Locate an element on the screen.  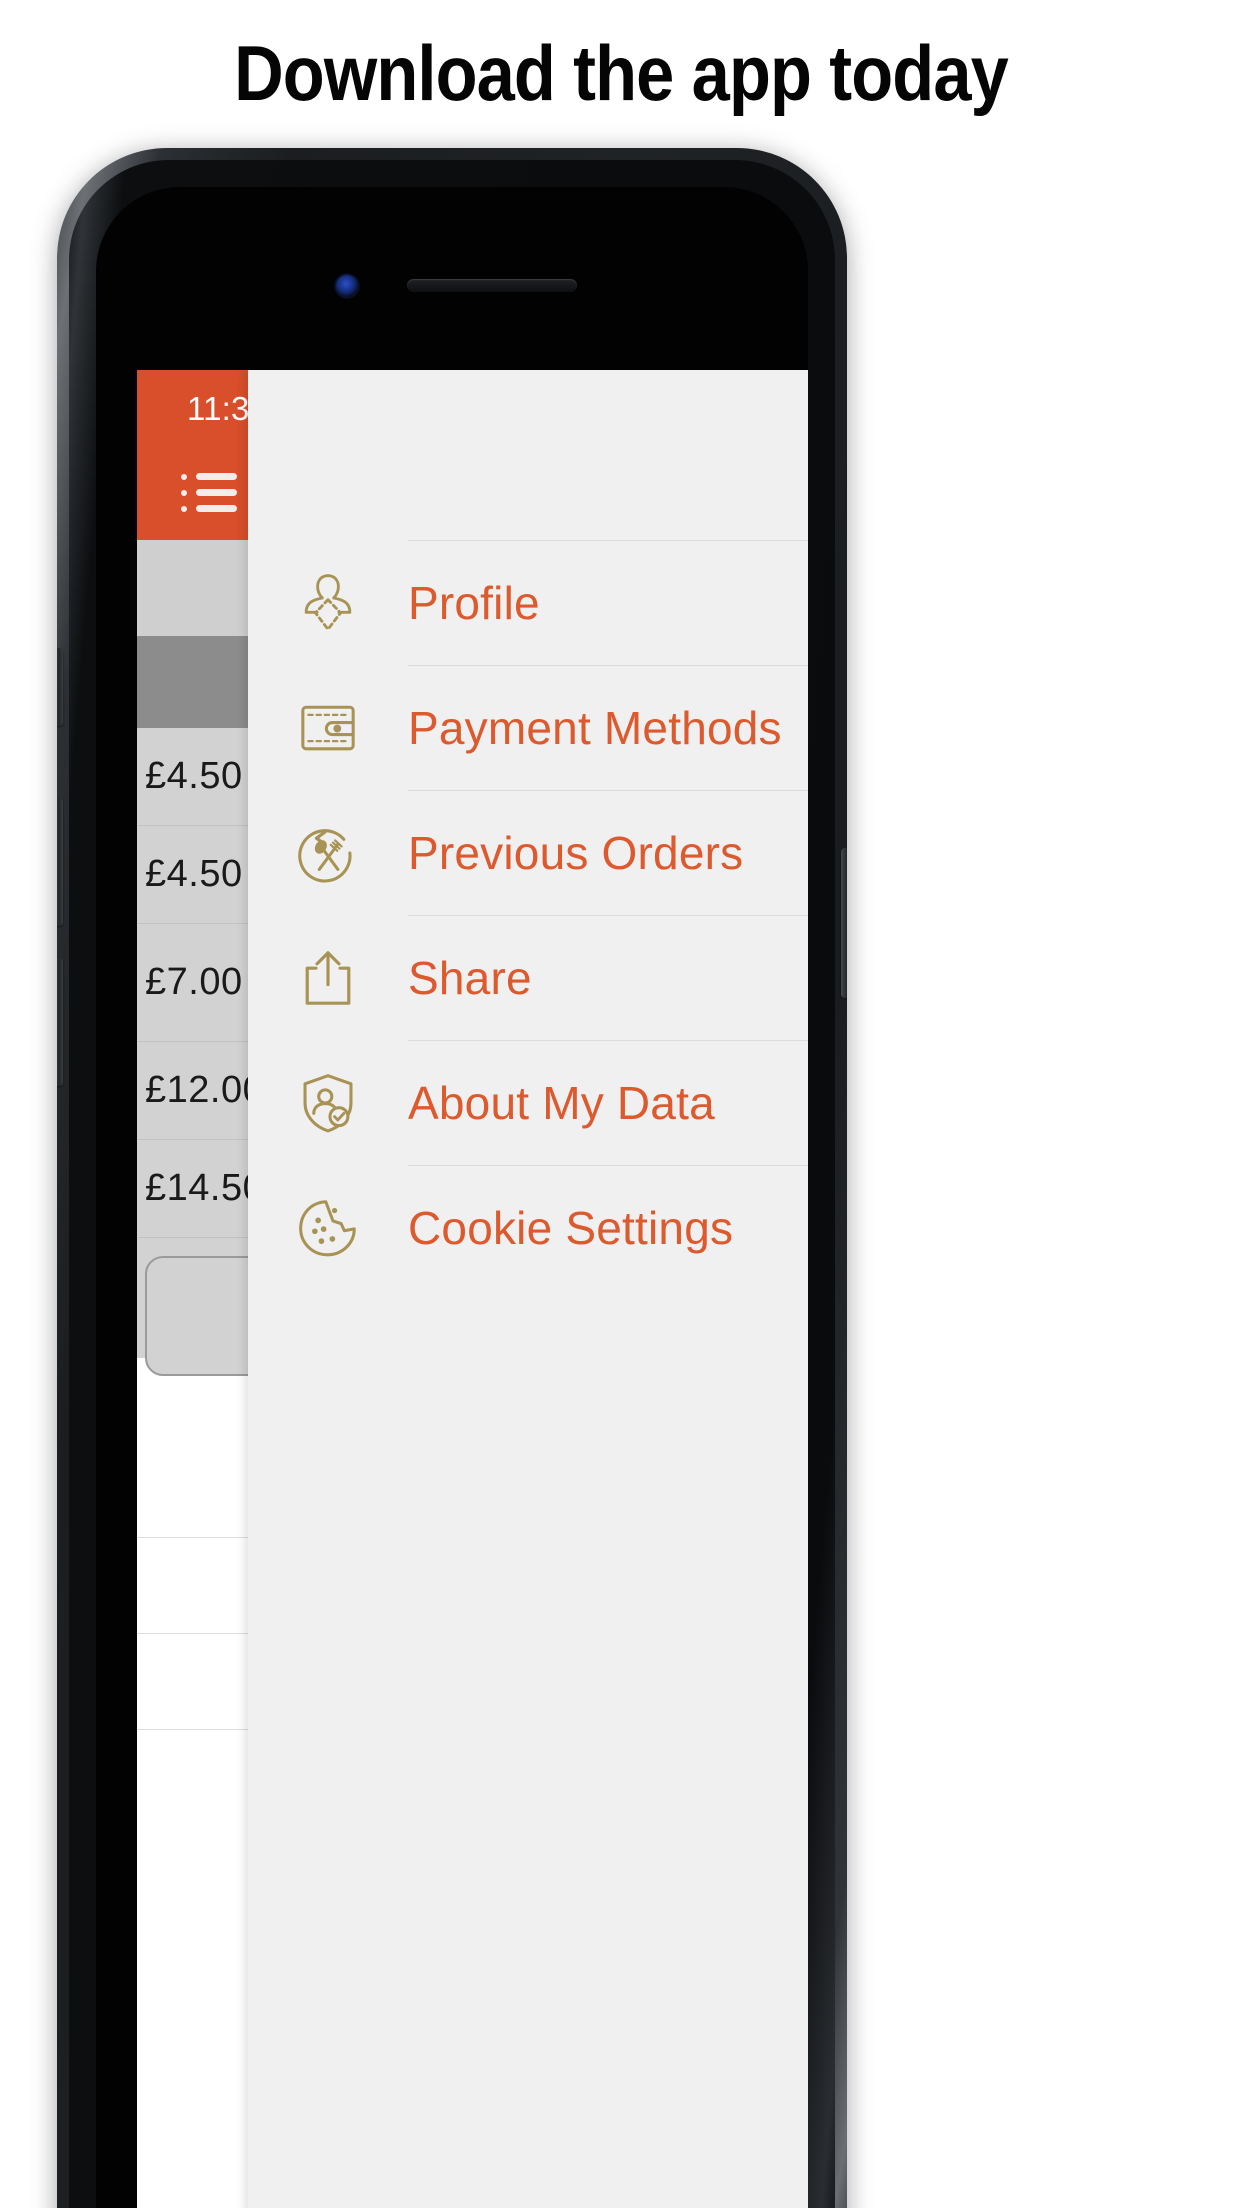
menu-item-label: Cookie Settings is located at coordinates (571, 1227).